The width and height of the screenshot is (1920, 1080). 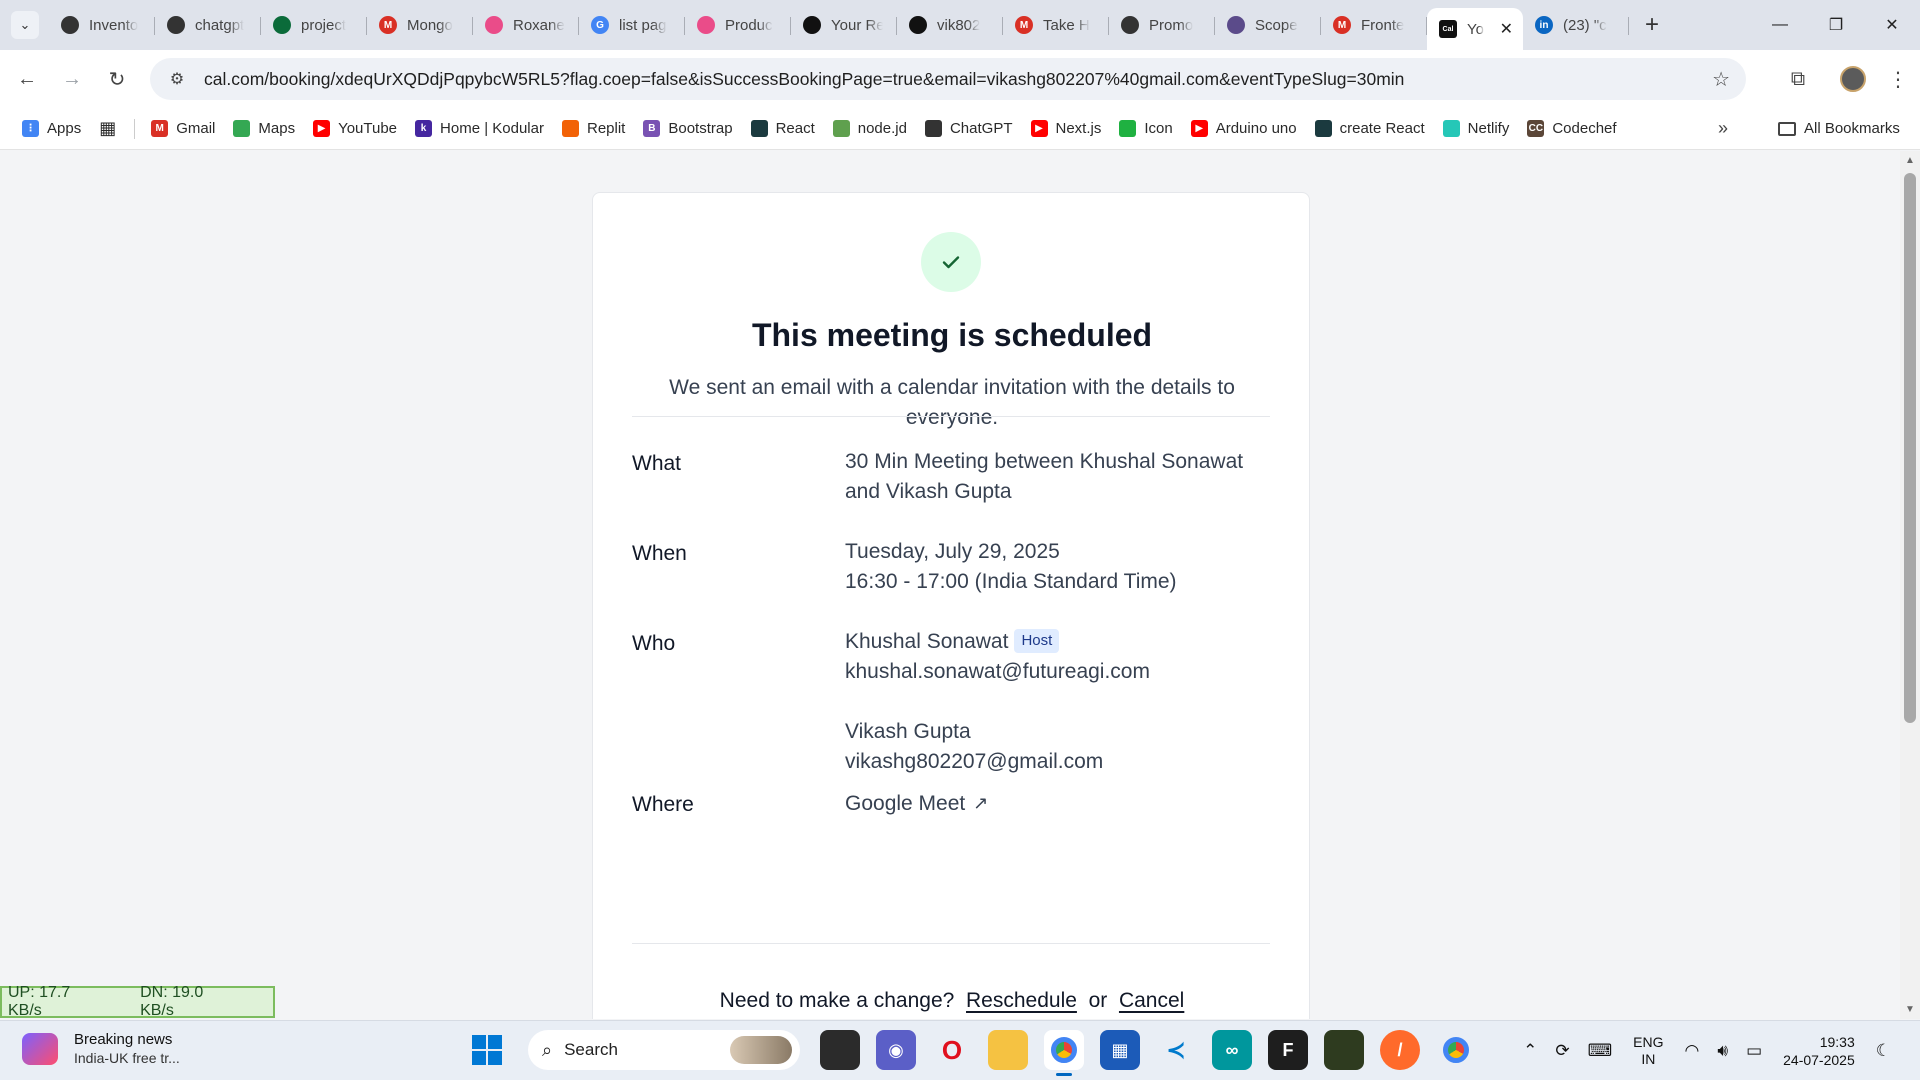 What do you see at coordinates (1910, 1009) in the screenshot?
I see `scroll-down-icon: ▼` at bounding box center [1910, 1009].